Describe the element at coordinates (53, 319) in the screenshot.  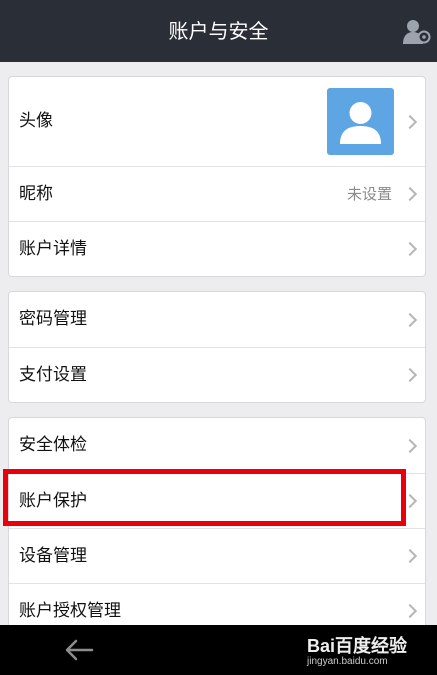
I see `list-item-label: 密码管理` at that location.